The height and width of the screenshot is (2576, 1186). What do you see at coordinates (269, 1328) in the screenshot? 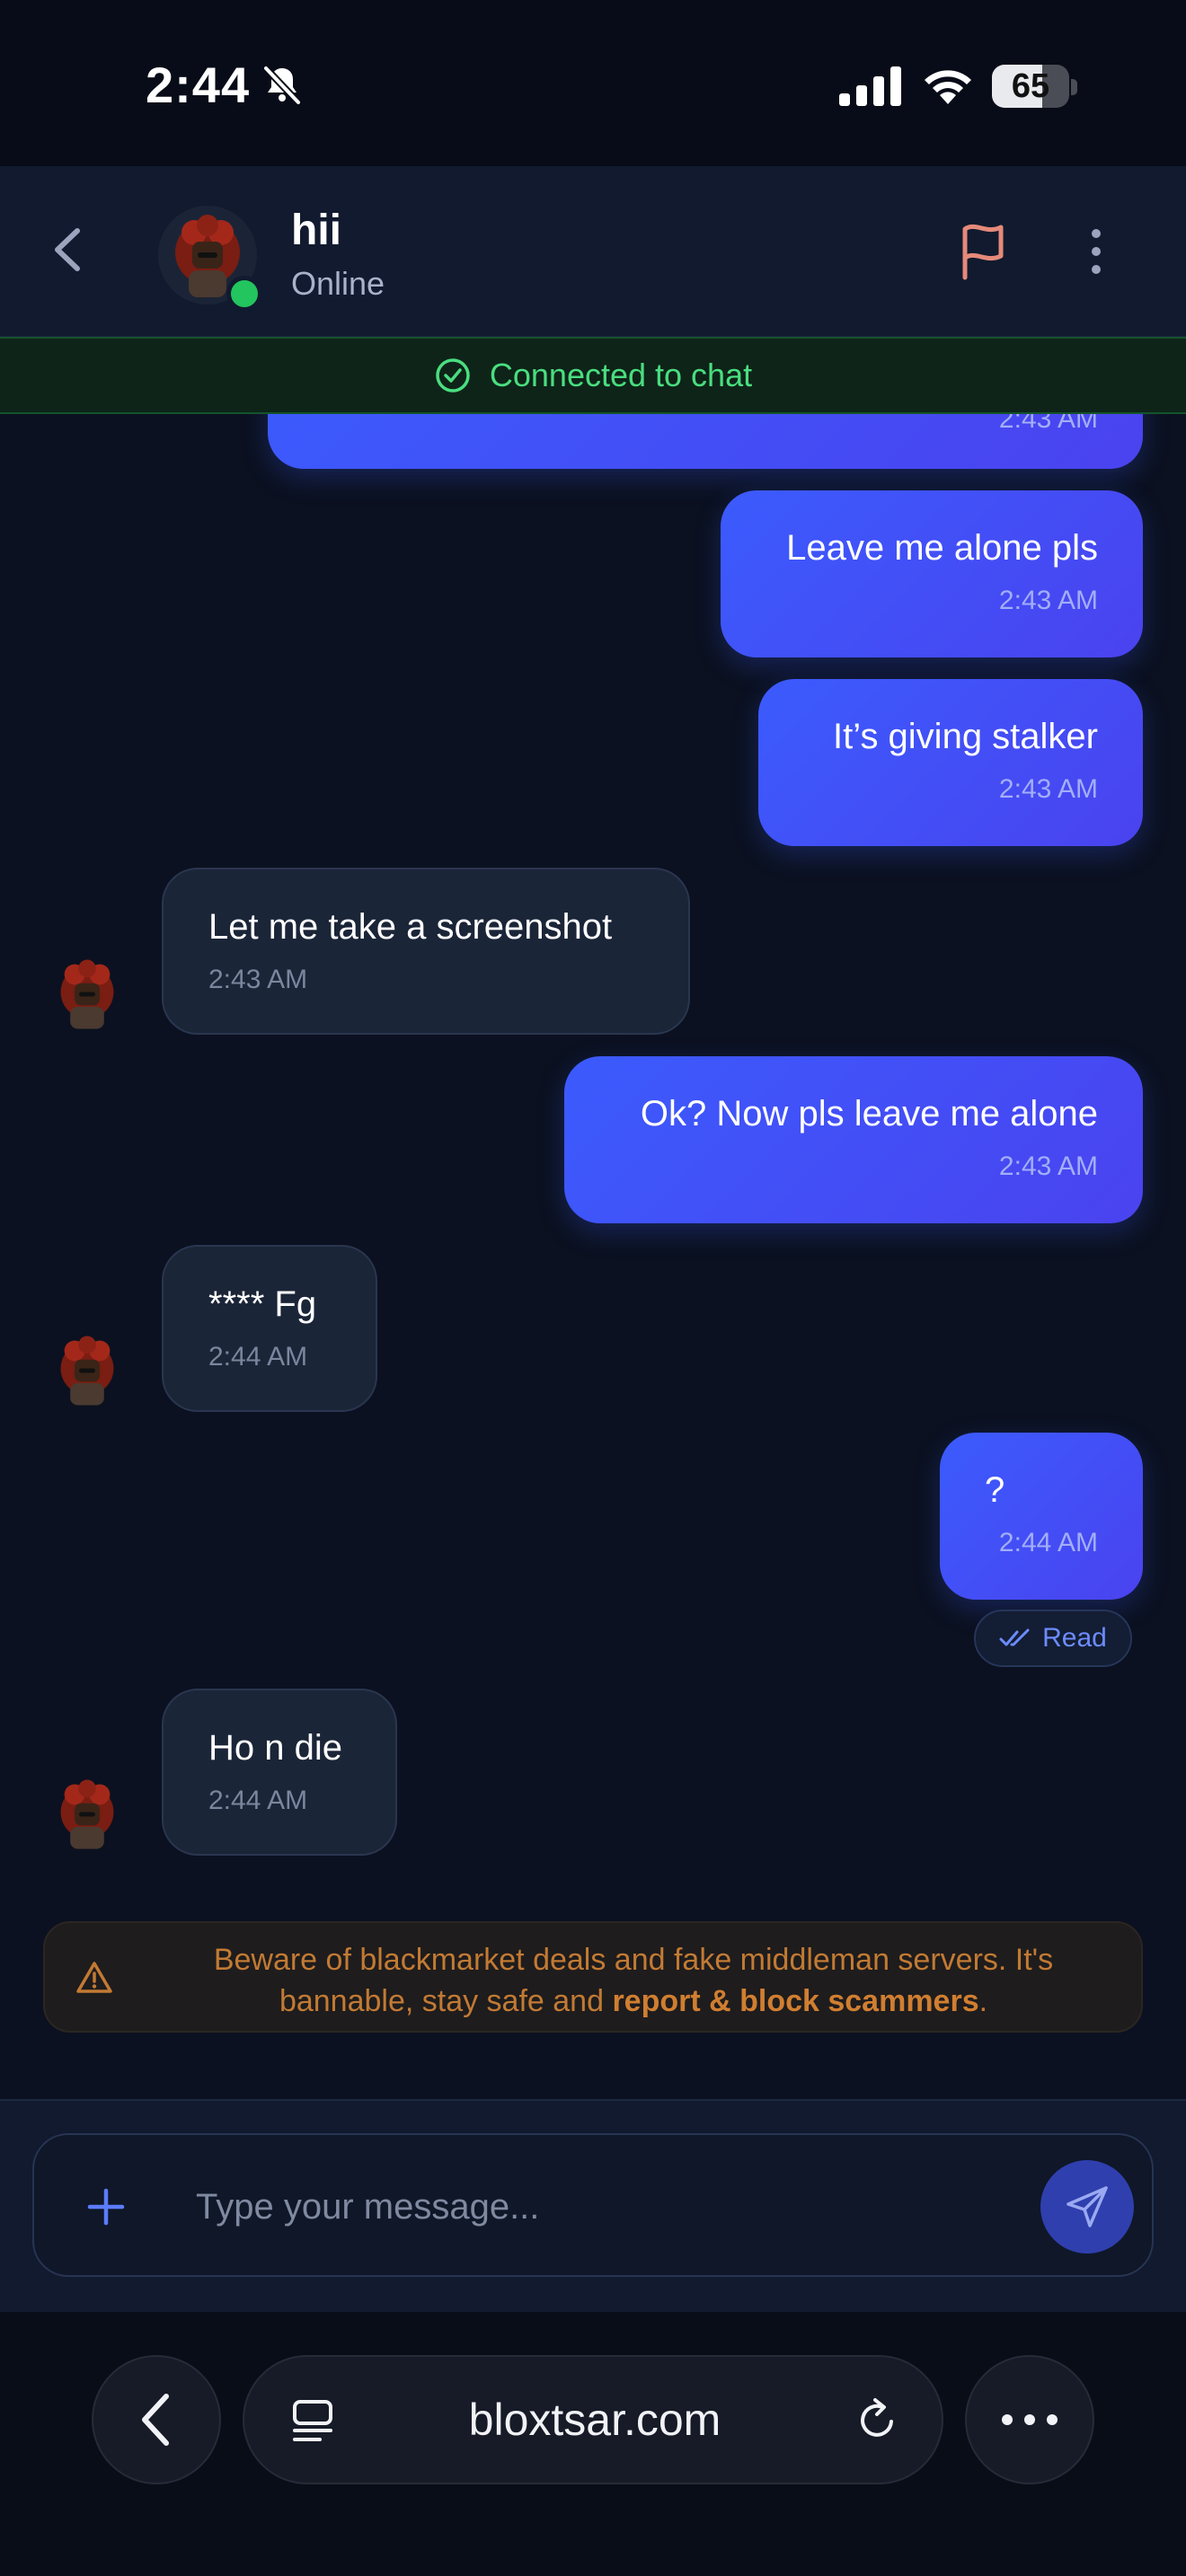
I see `message-bubble-incoming: **** Fg 2:44 AM` at bounding box center [269, 1328].